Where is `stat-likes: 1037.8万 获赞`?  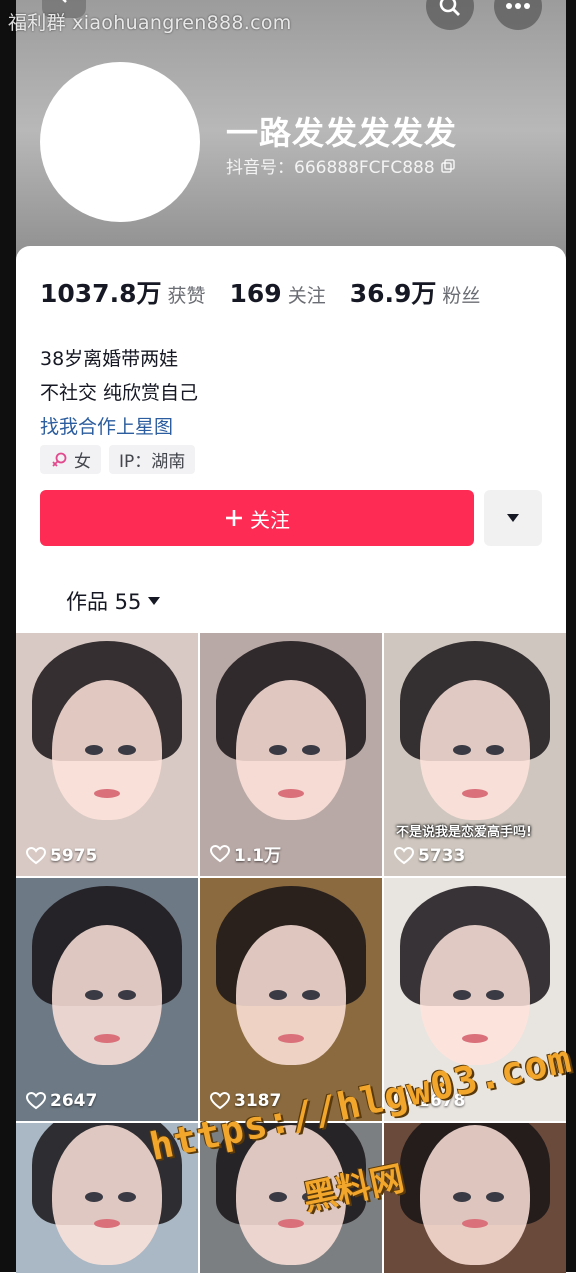 stat-likes: 1037.8万 获赞 is located at coordinates (123, 292).